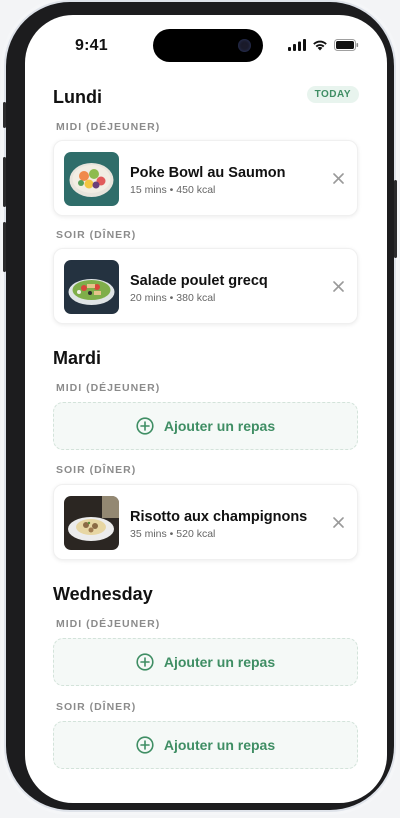 The image size is (400, 818). I want to click on meal-card: Salade poulet grecq 20 mins • 380 kcal, so click(205, 286).